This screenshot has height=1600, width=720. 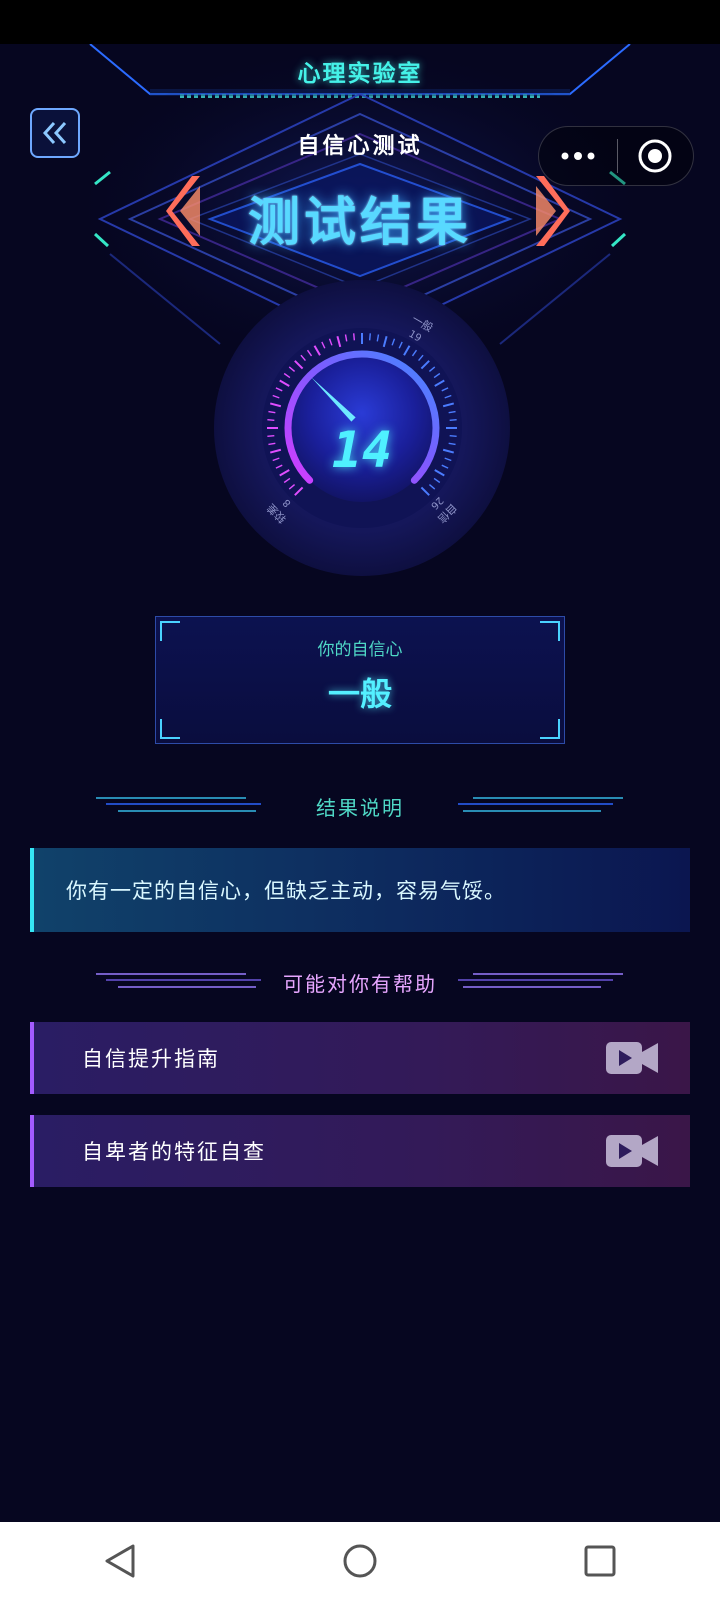 What do you see at coordinates (151, 1059) in the screenshot?
I see `help-item-label: 自信提升指南` at bounding box center [151, 1059].